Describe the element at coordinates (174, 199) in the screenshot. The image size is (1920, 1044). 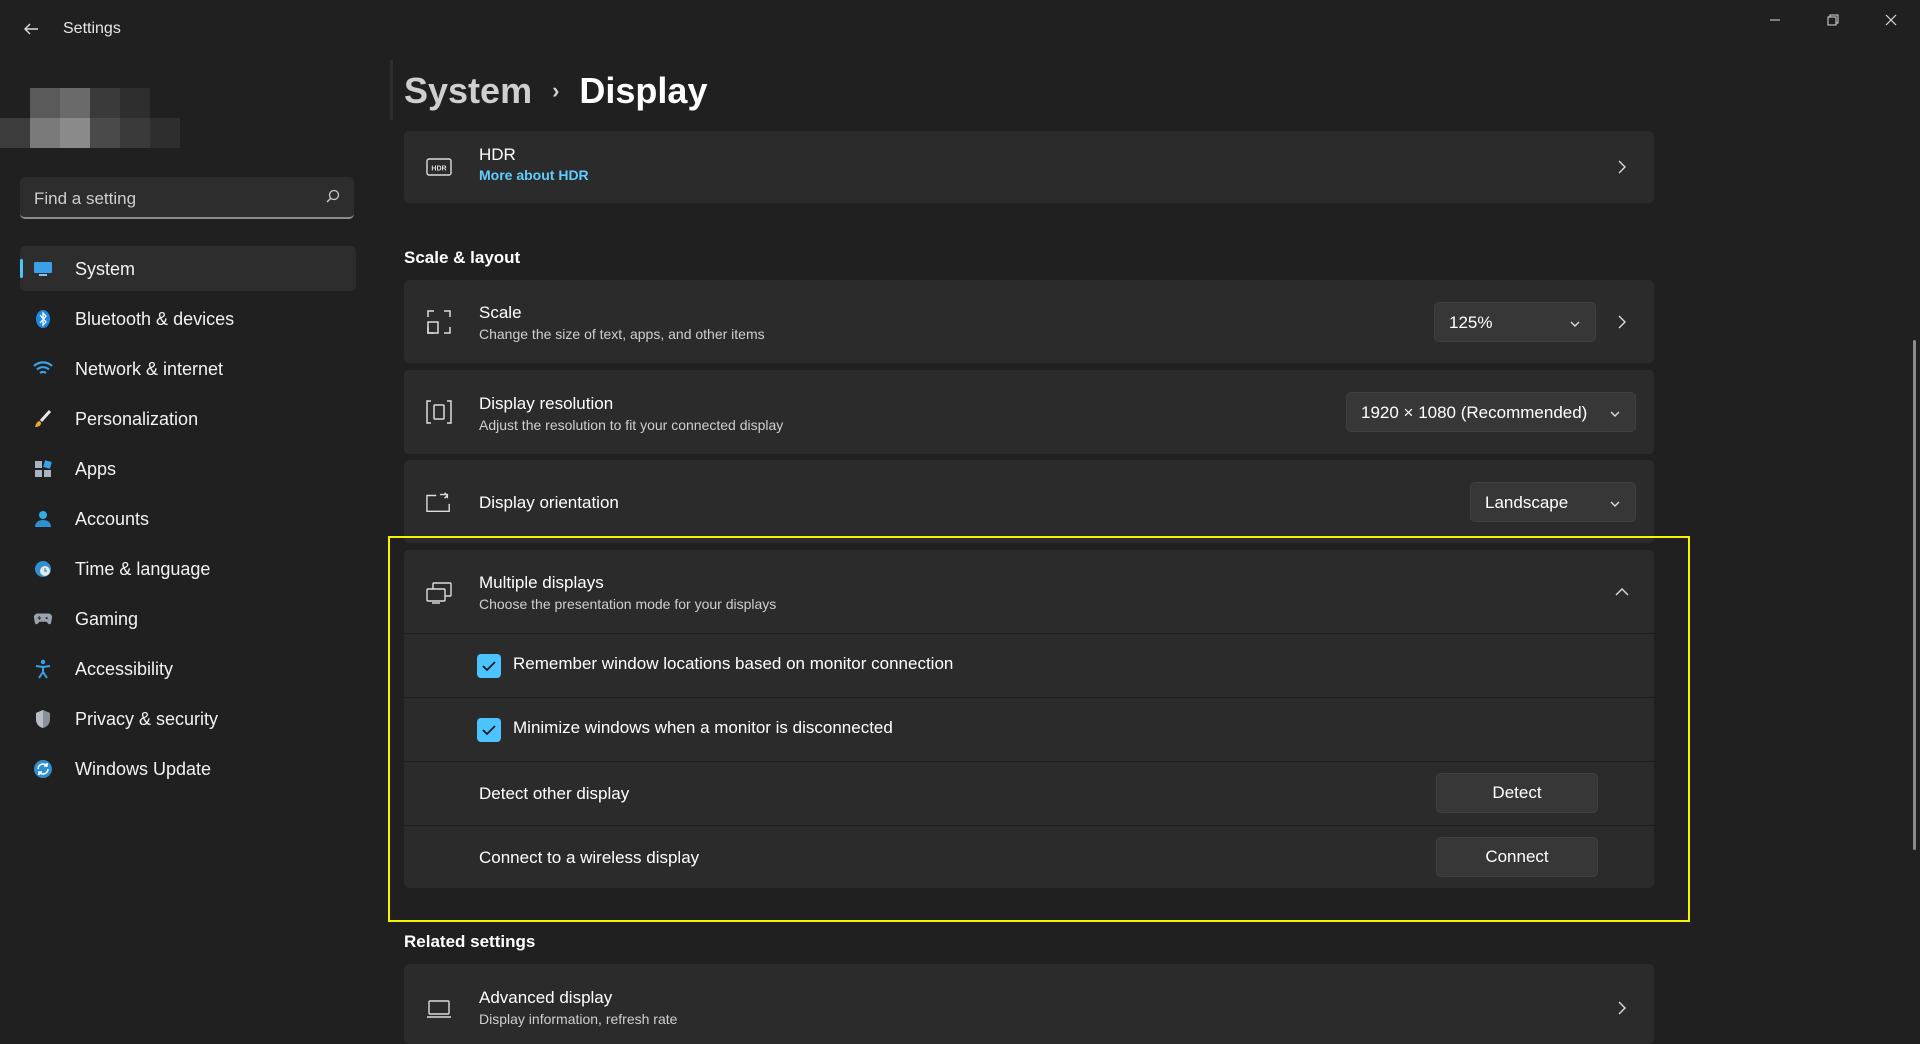
I see `search-input` at that location.